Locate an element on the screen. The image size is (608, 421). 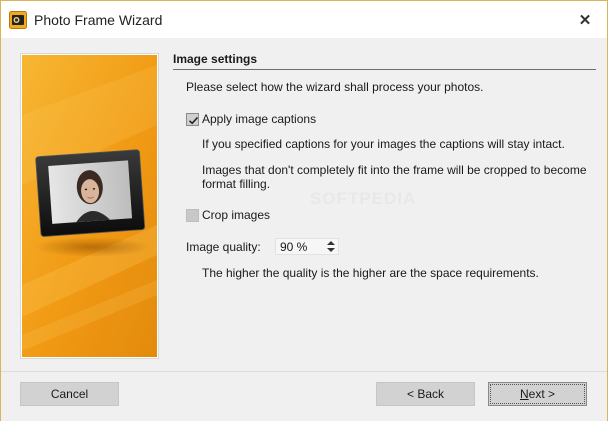
crop-images-label: Crop images is located at coordinates (236, 215).